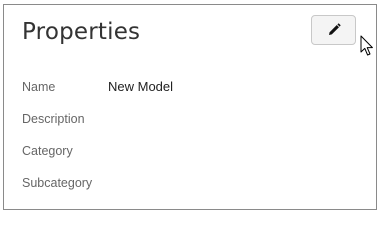  Describe the element at coordinates (192, 93) in the screenshot. I see `property-row-name: Name New Model` at that location.